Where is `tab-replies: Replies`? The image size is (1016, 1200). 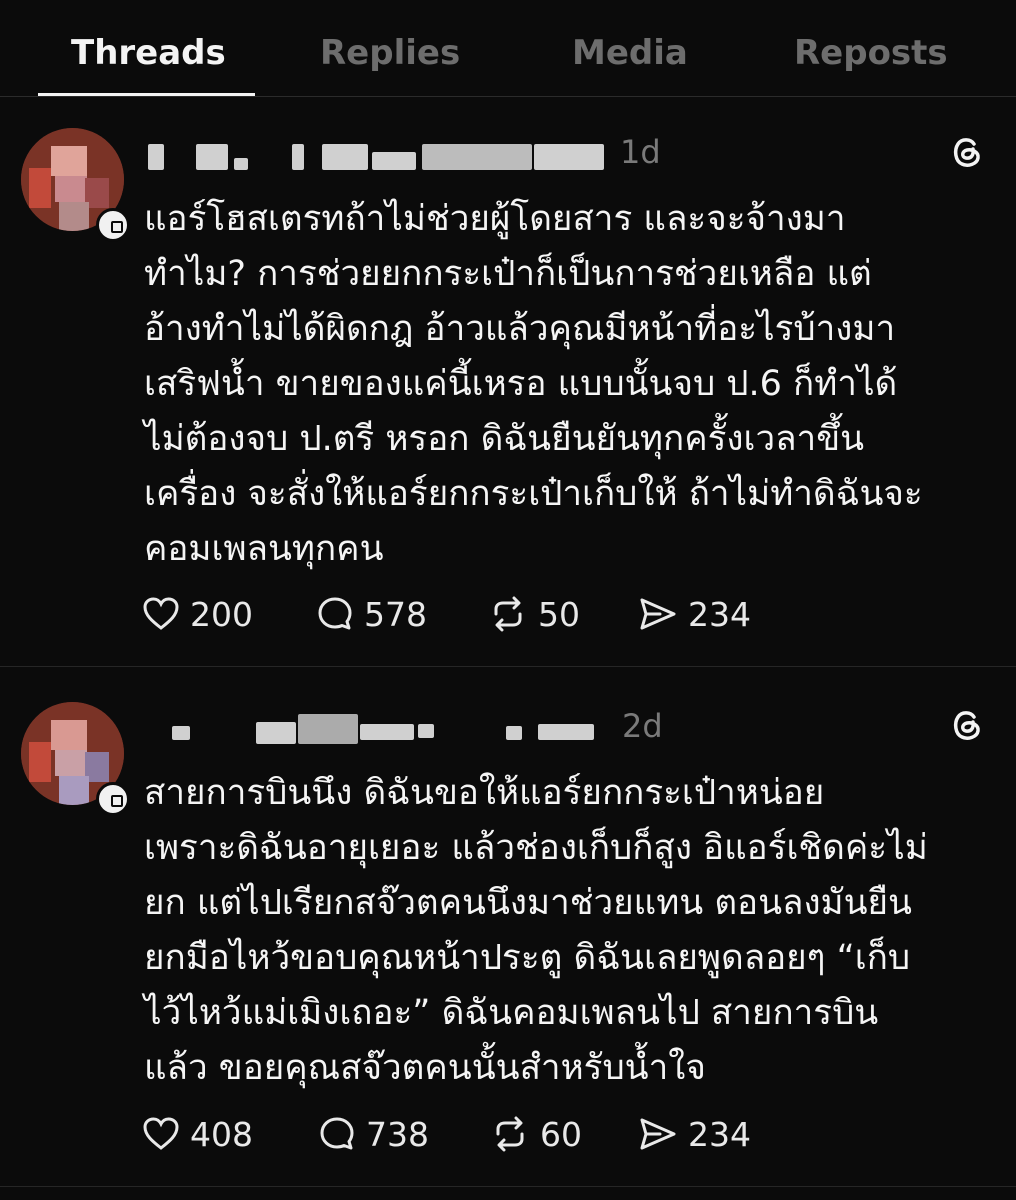
tab-replies: Replies is located at coordinates (390, 53).